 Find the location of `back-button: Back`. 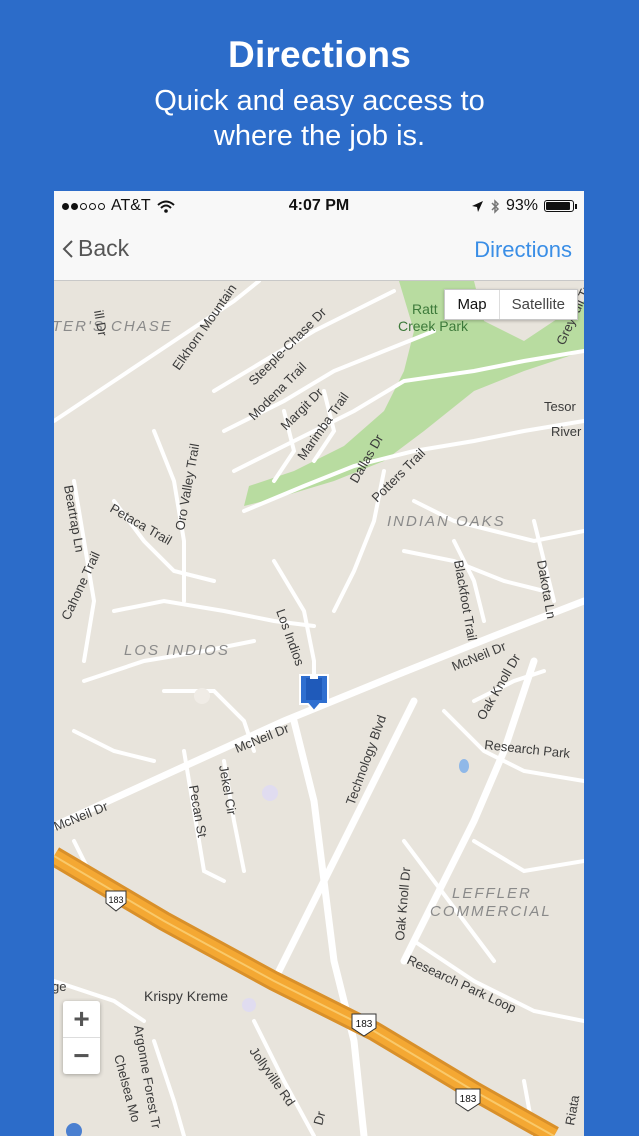

back-button: Back is located at coordinates (95, 248).